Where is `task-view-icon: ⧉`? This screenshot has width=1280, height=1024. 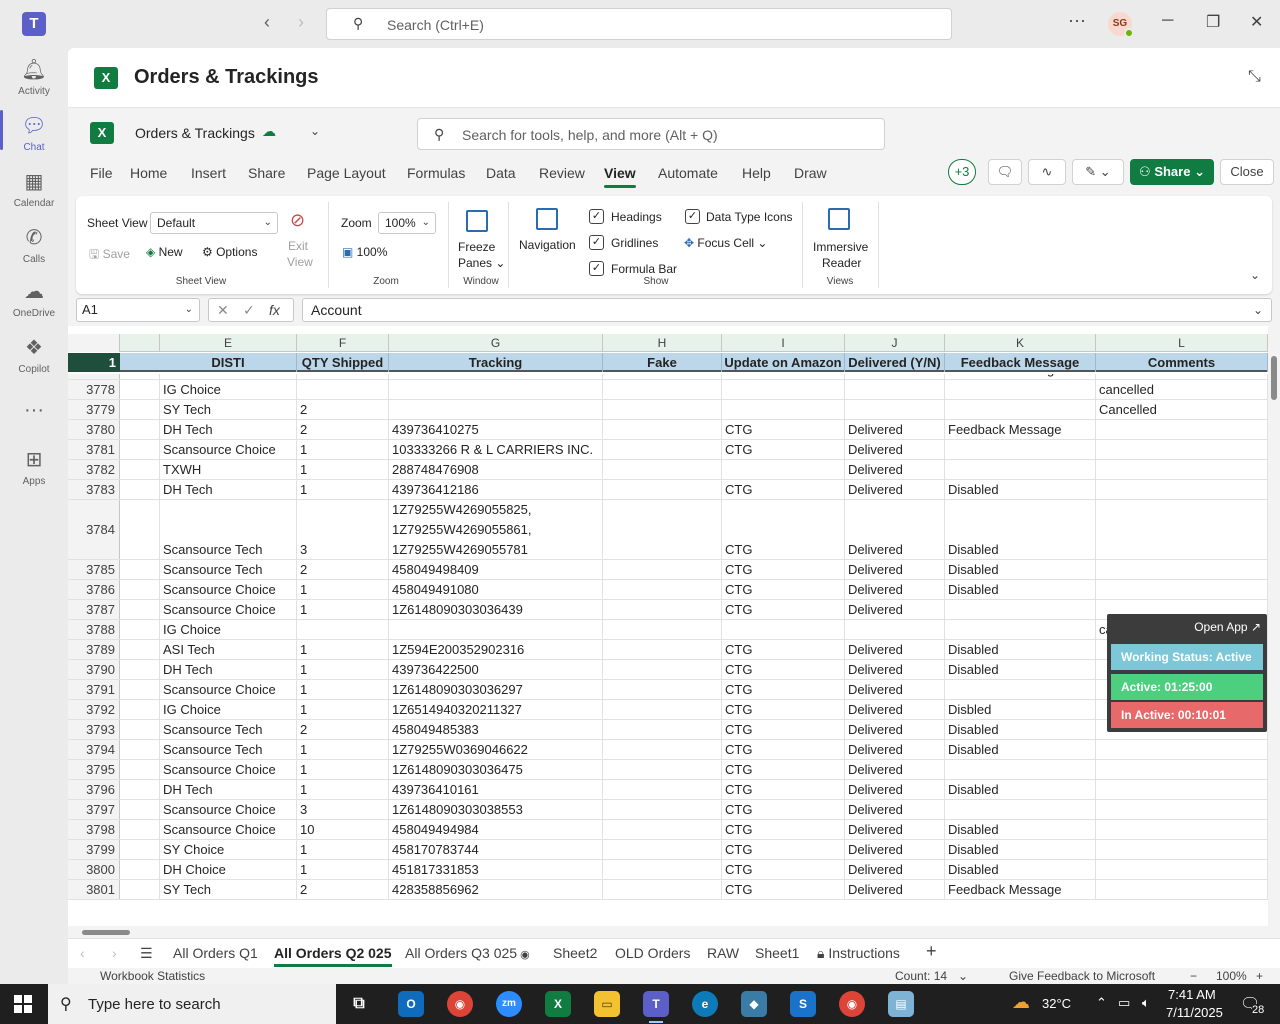
task-view-icon: ⧉ is located at coordinates (359, 1004).